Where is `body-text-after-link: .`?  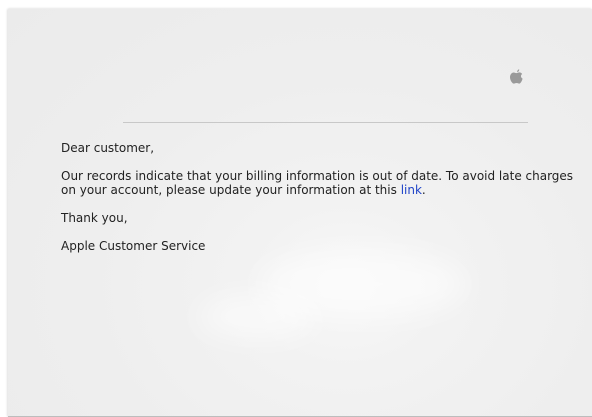 body-text-after-link: . is located at coordinates (423, 190).